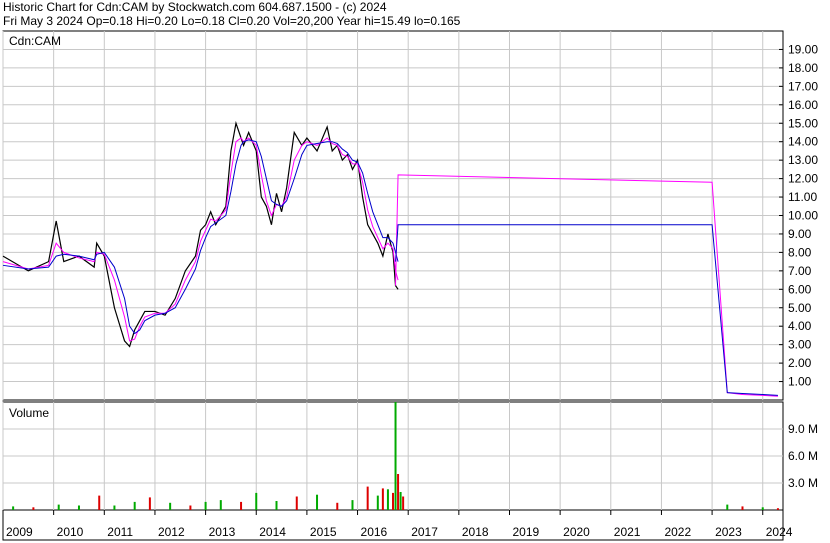 This screenshot has height=543, width=830. I want to click on price-tick-label: 17.00, so click(803, 86).